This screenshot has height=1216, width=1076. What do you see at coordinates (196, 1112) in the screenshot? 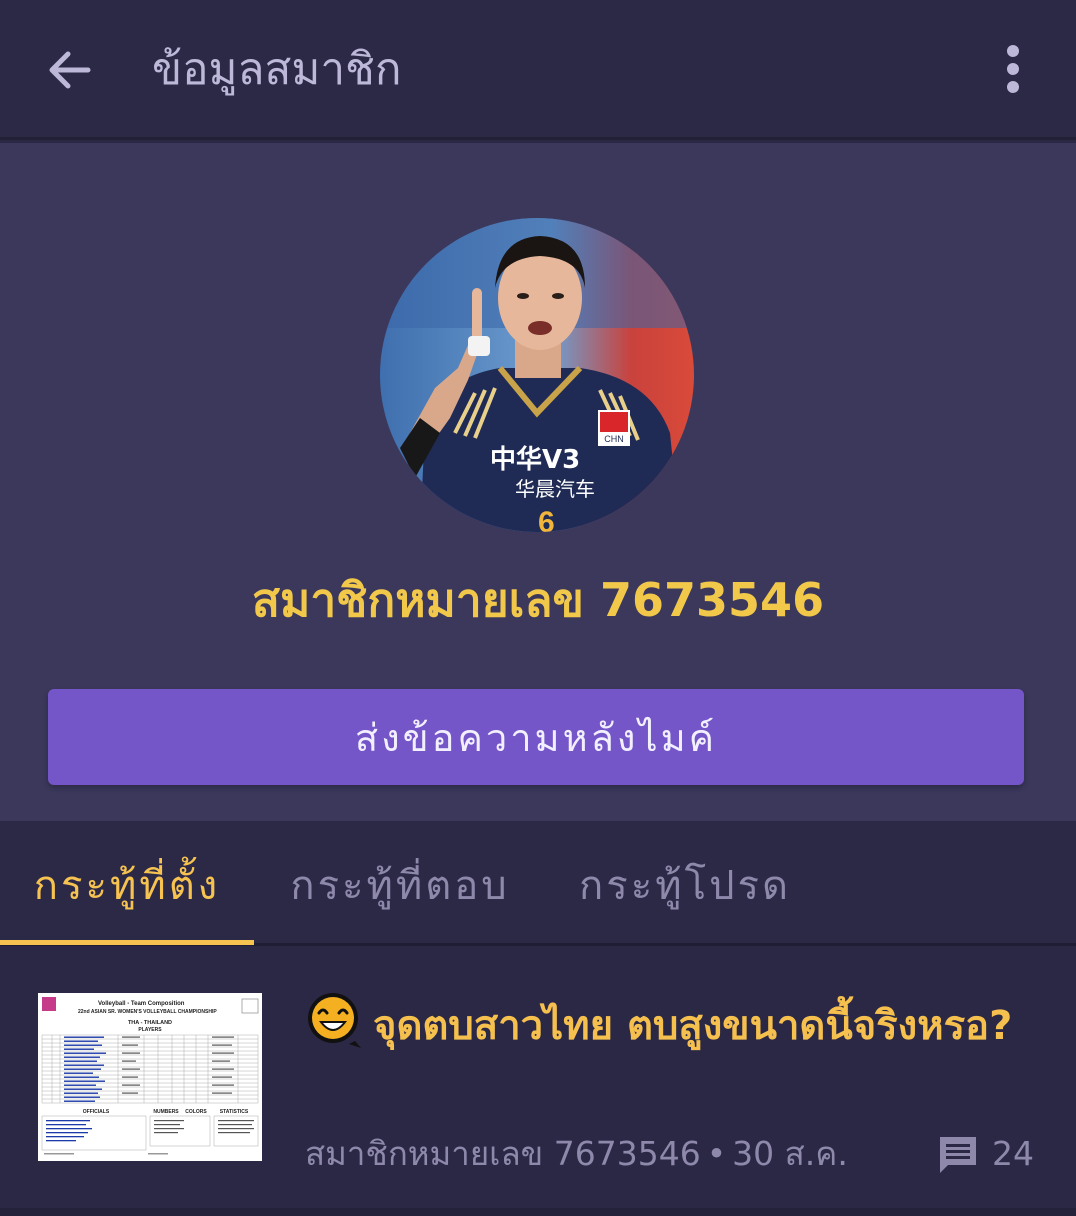
I see `svg-text: COLORS` at bounding box center [196, 1112].